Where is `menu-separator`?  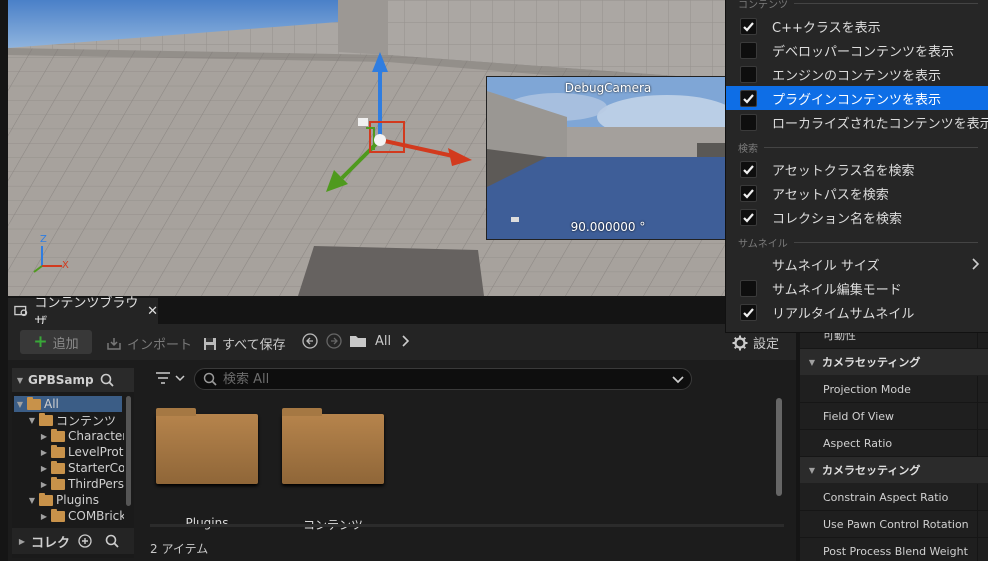
menu-separator is located at coordinates (885, 242).